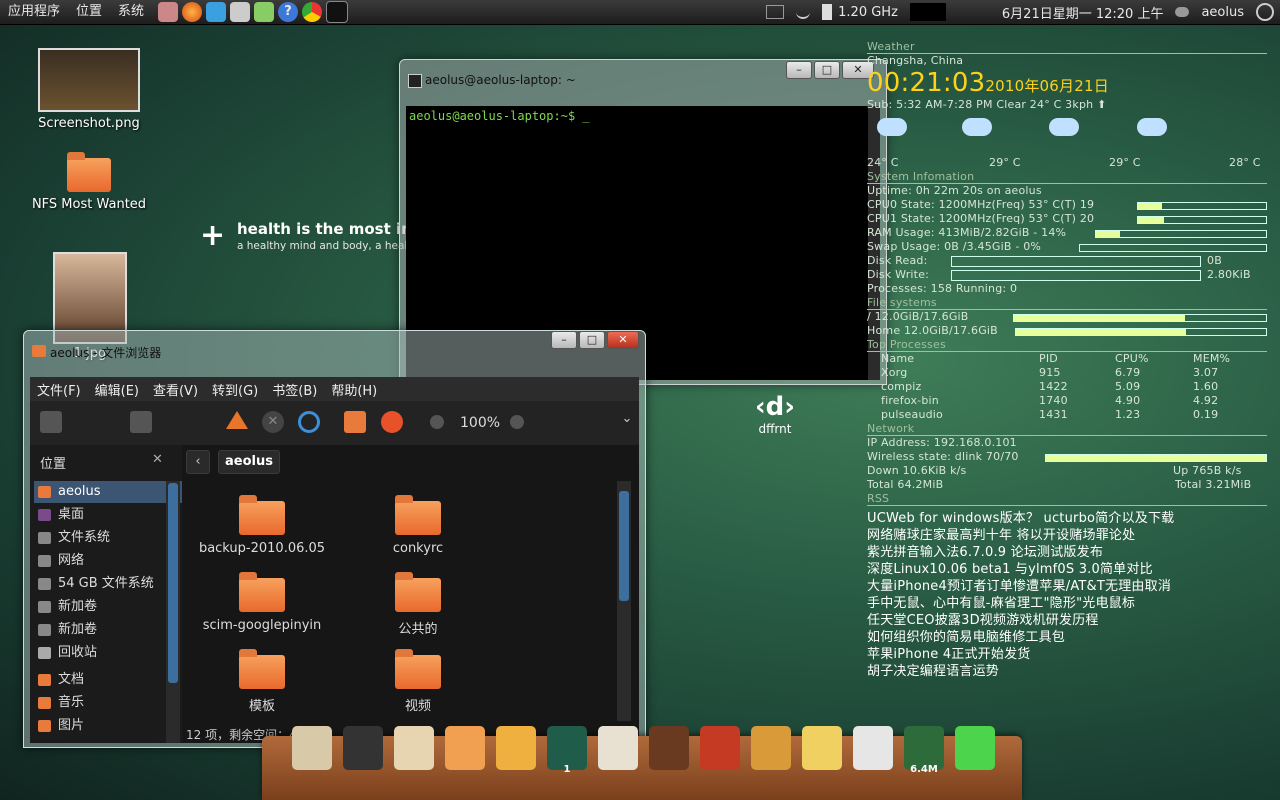  I want to click on dock-battery-icon, so click(975, 748).